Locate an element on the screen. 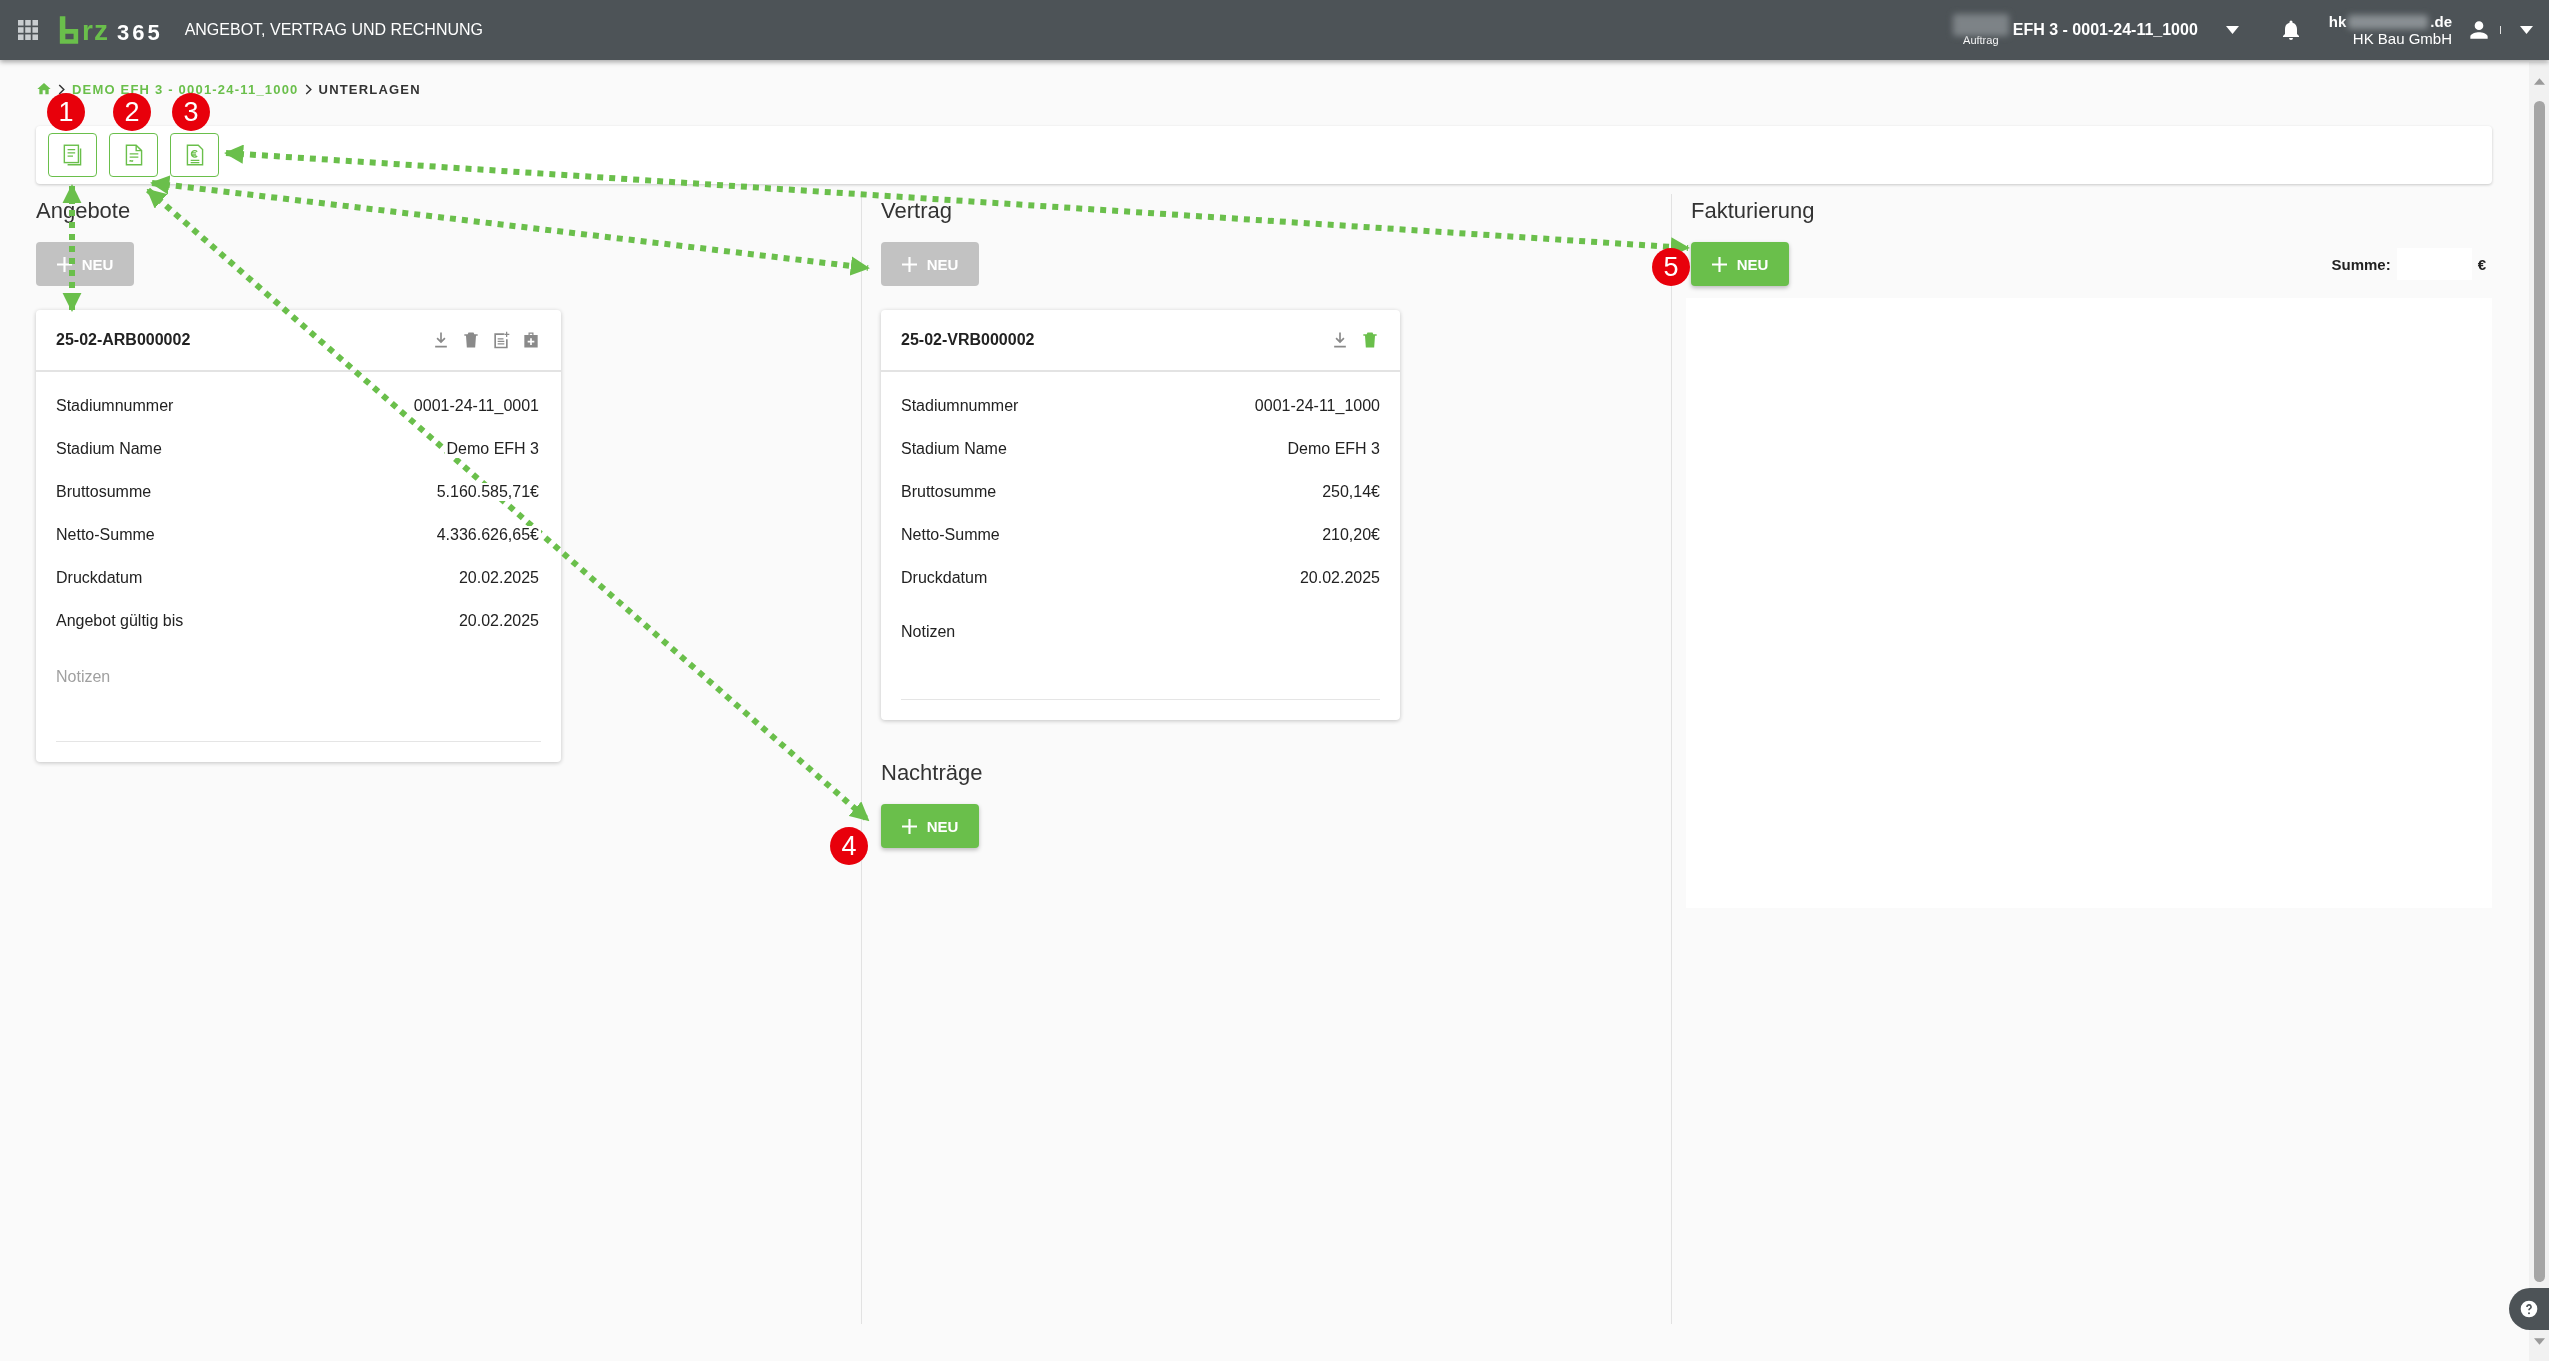 This screenshot has height=1361, width=2549. order-name: EFH 3 - 0001-24-11_1000 is located at coordinates (2105, 30).